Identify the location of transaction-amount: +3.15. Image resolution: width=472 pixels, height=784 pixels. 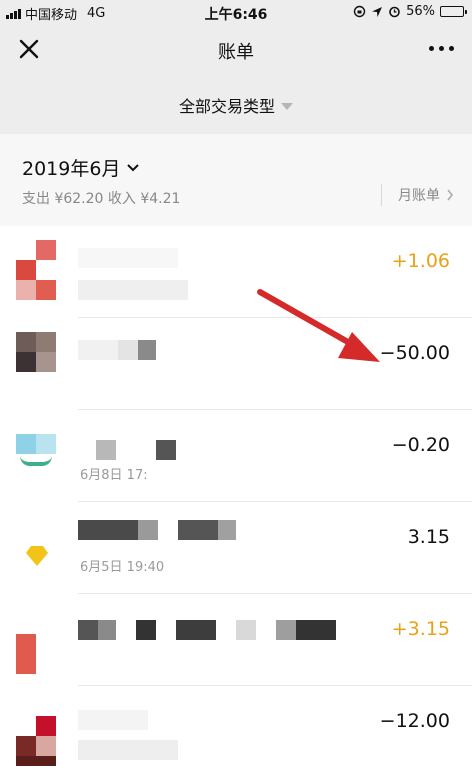
(420, 629).